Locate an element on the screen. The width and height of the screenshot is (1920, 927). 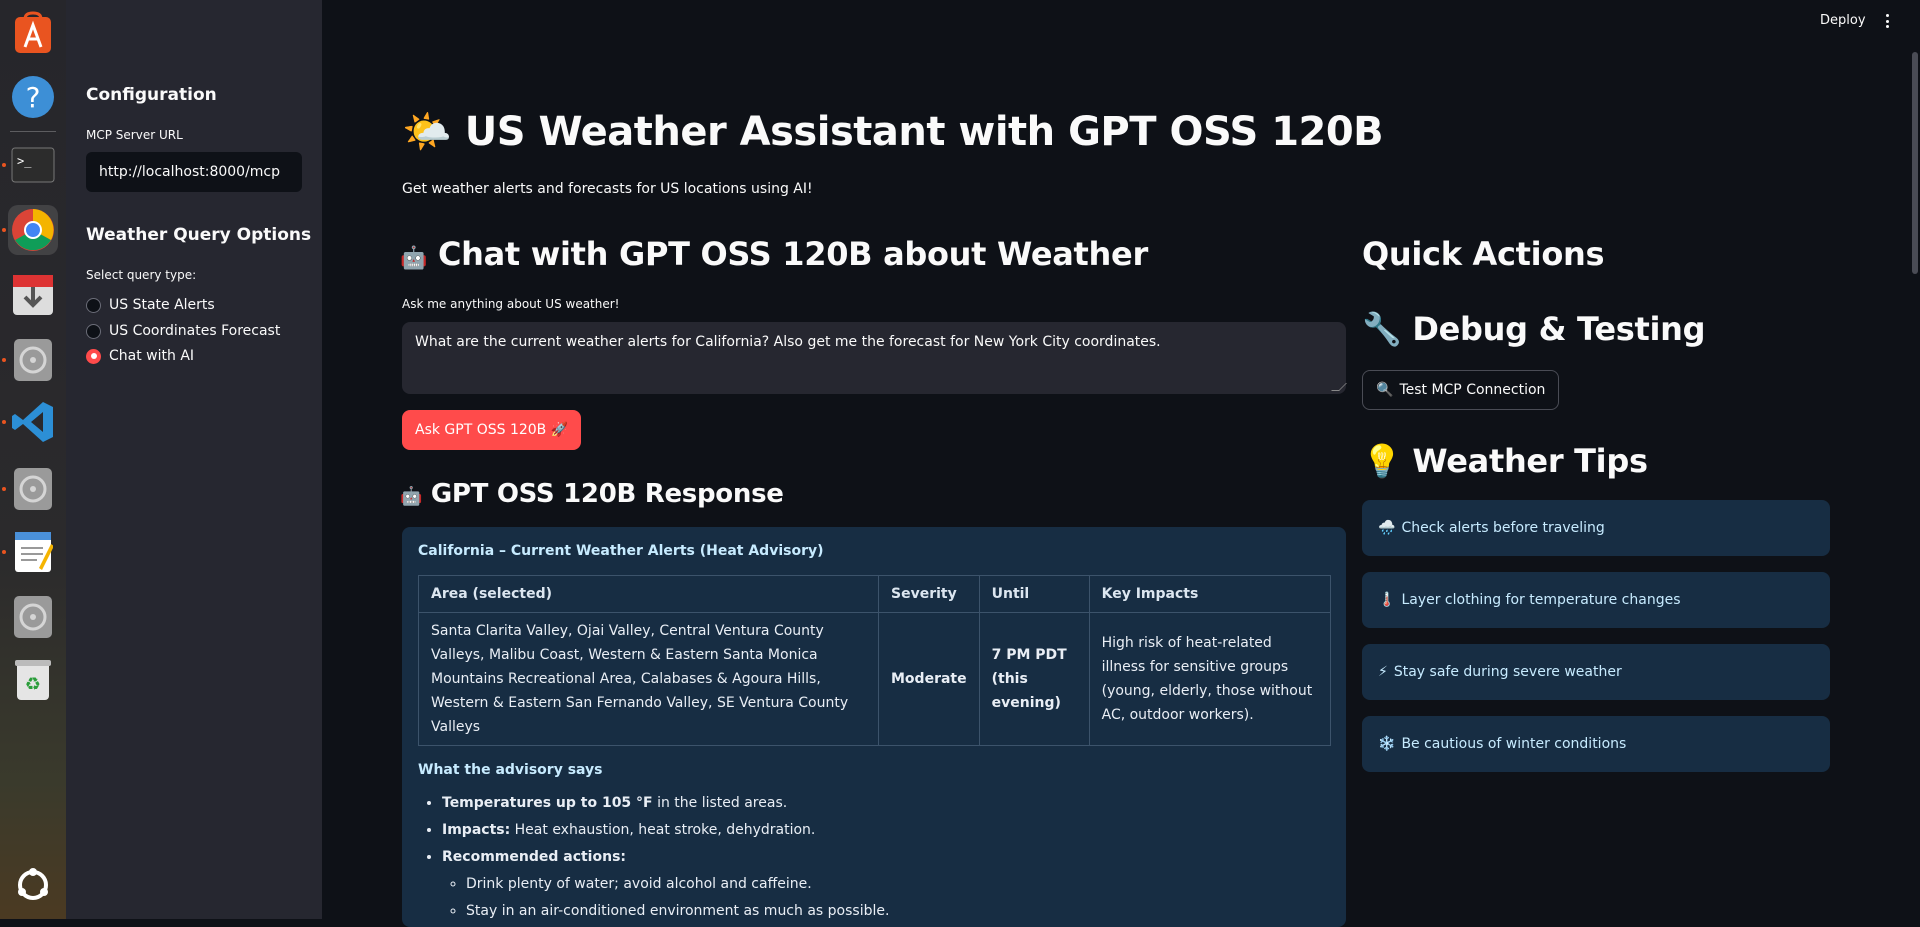
config-title: Configuration is located at coordinates (151, 95).